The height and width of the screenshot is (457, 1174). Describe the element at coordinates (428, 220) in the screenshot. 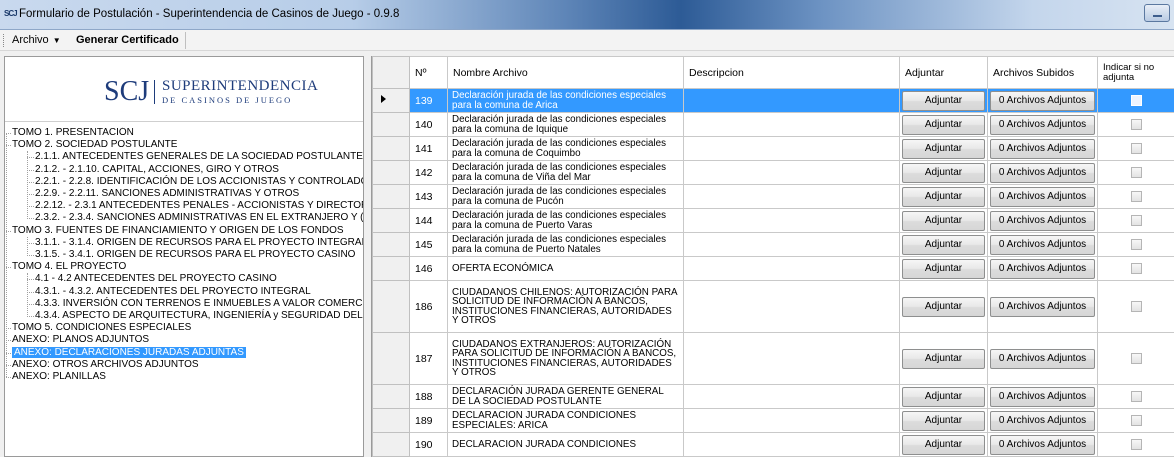

I see `cell-num: 144` at that location.